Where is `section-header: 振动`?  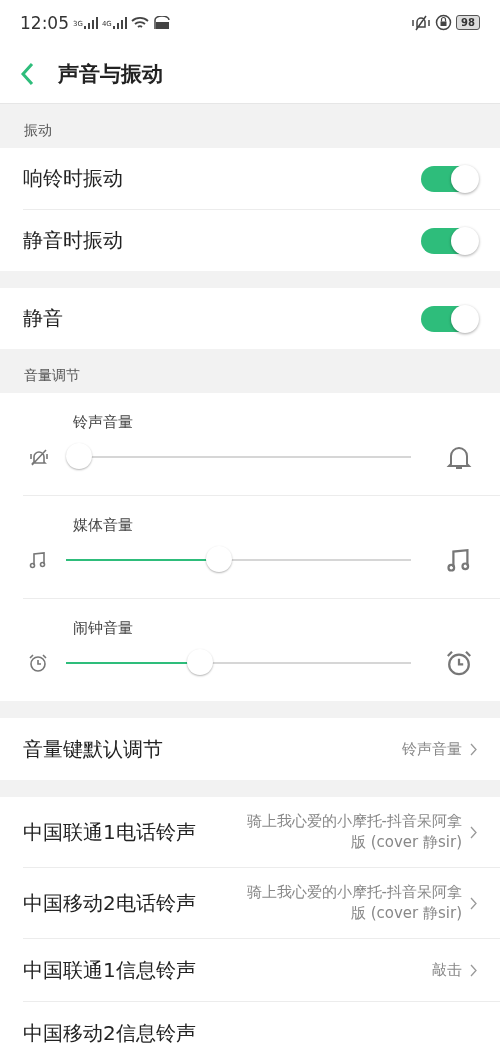 section-header: 振动 is located at coordinates (38, 131).